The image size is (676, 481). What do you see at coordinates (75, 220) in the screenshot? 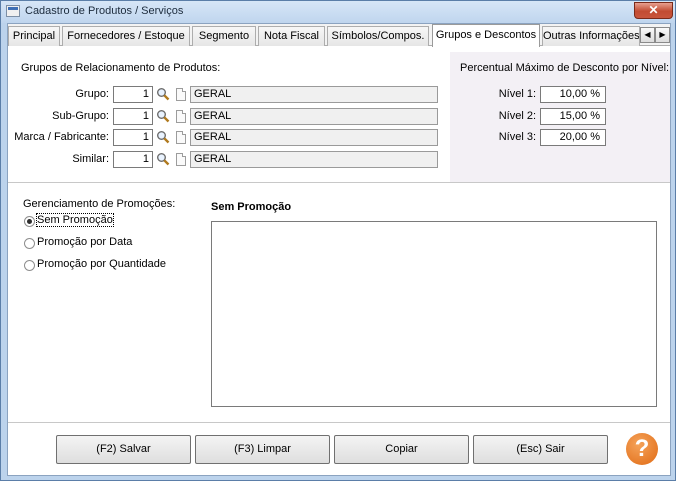
I see `radio-sem-promocao-label: Sem Promoção` at bounding box center [75, 220].